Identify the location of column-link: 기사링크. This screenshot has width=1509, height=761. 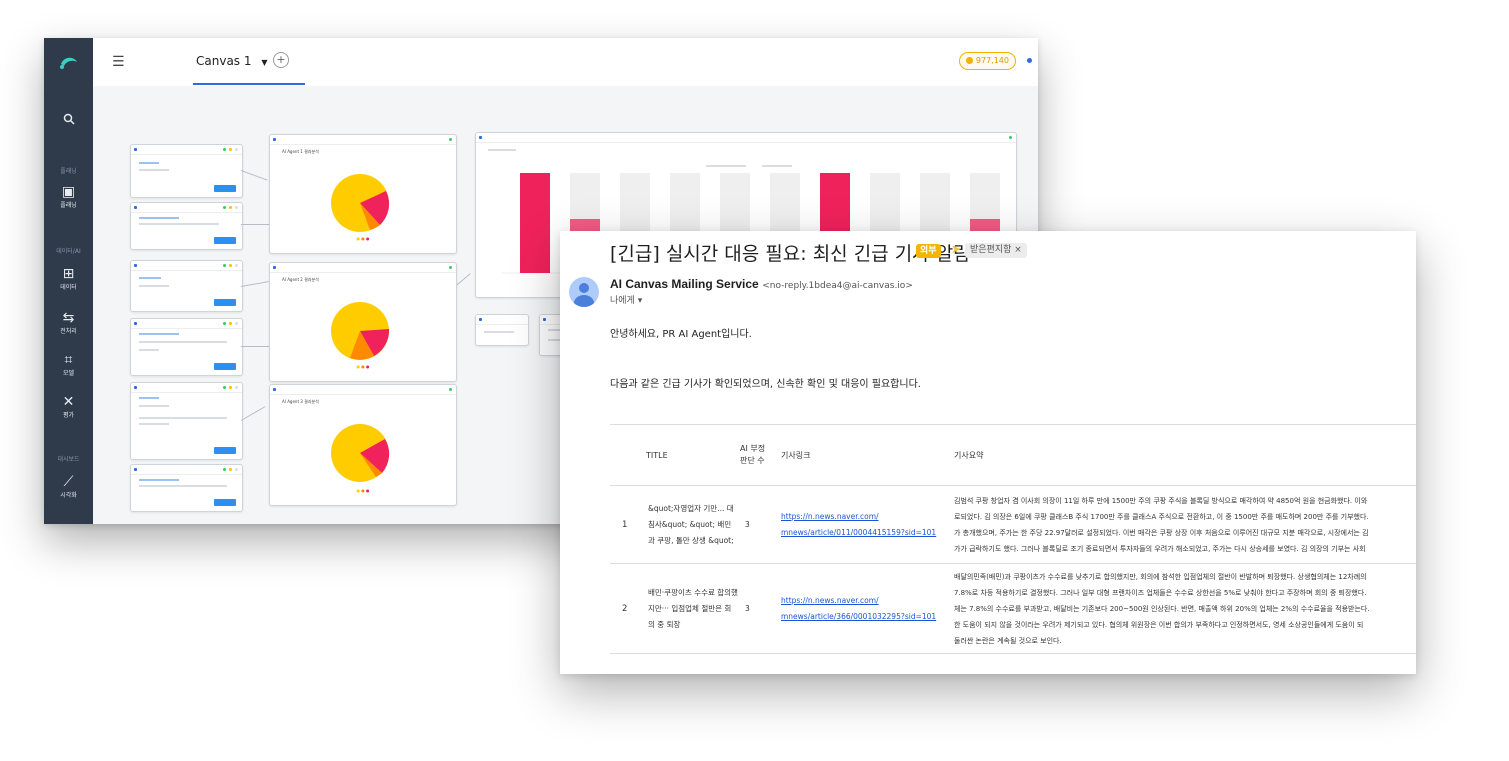
(861, 455).